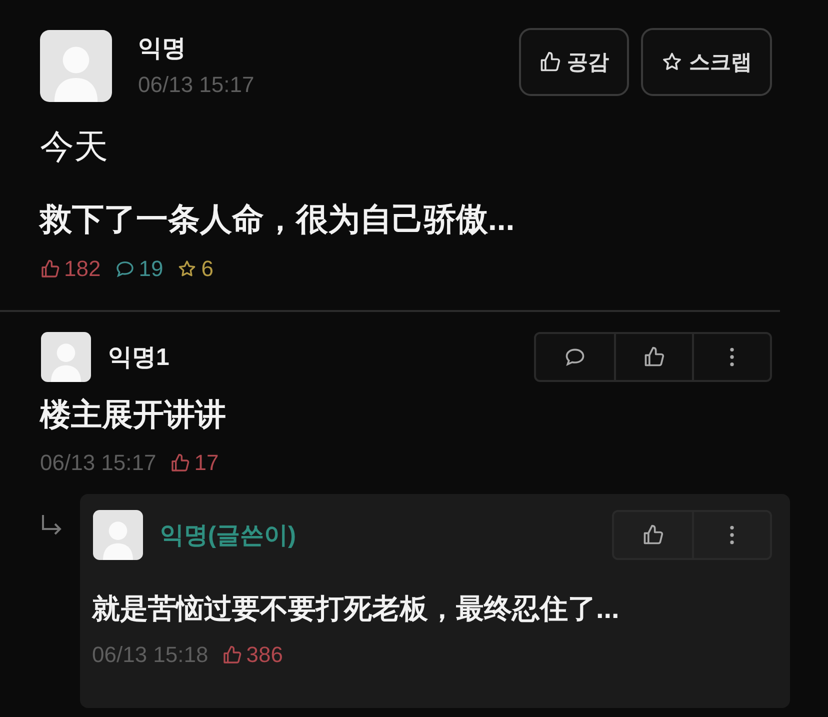 Image resolution: width=828 pixels, height=717 pixels. What do you see at coordinates (162, 49) in the screenshot?
I see `author-name: 익명` at bounding box center [162, 49].